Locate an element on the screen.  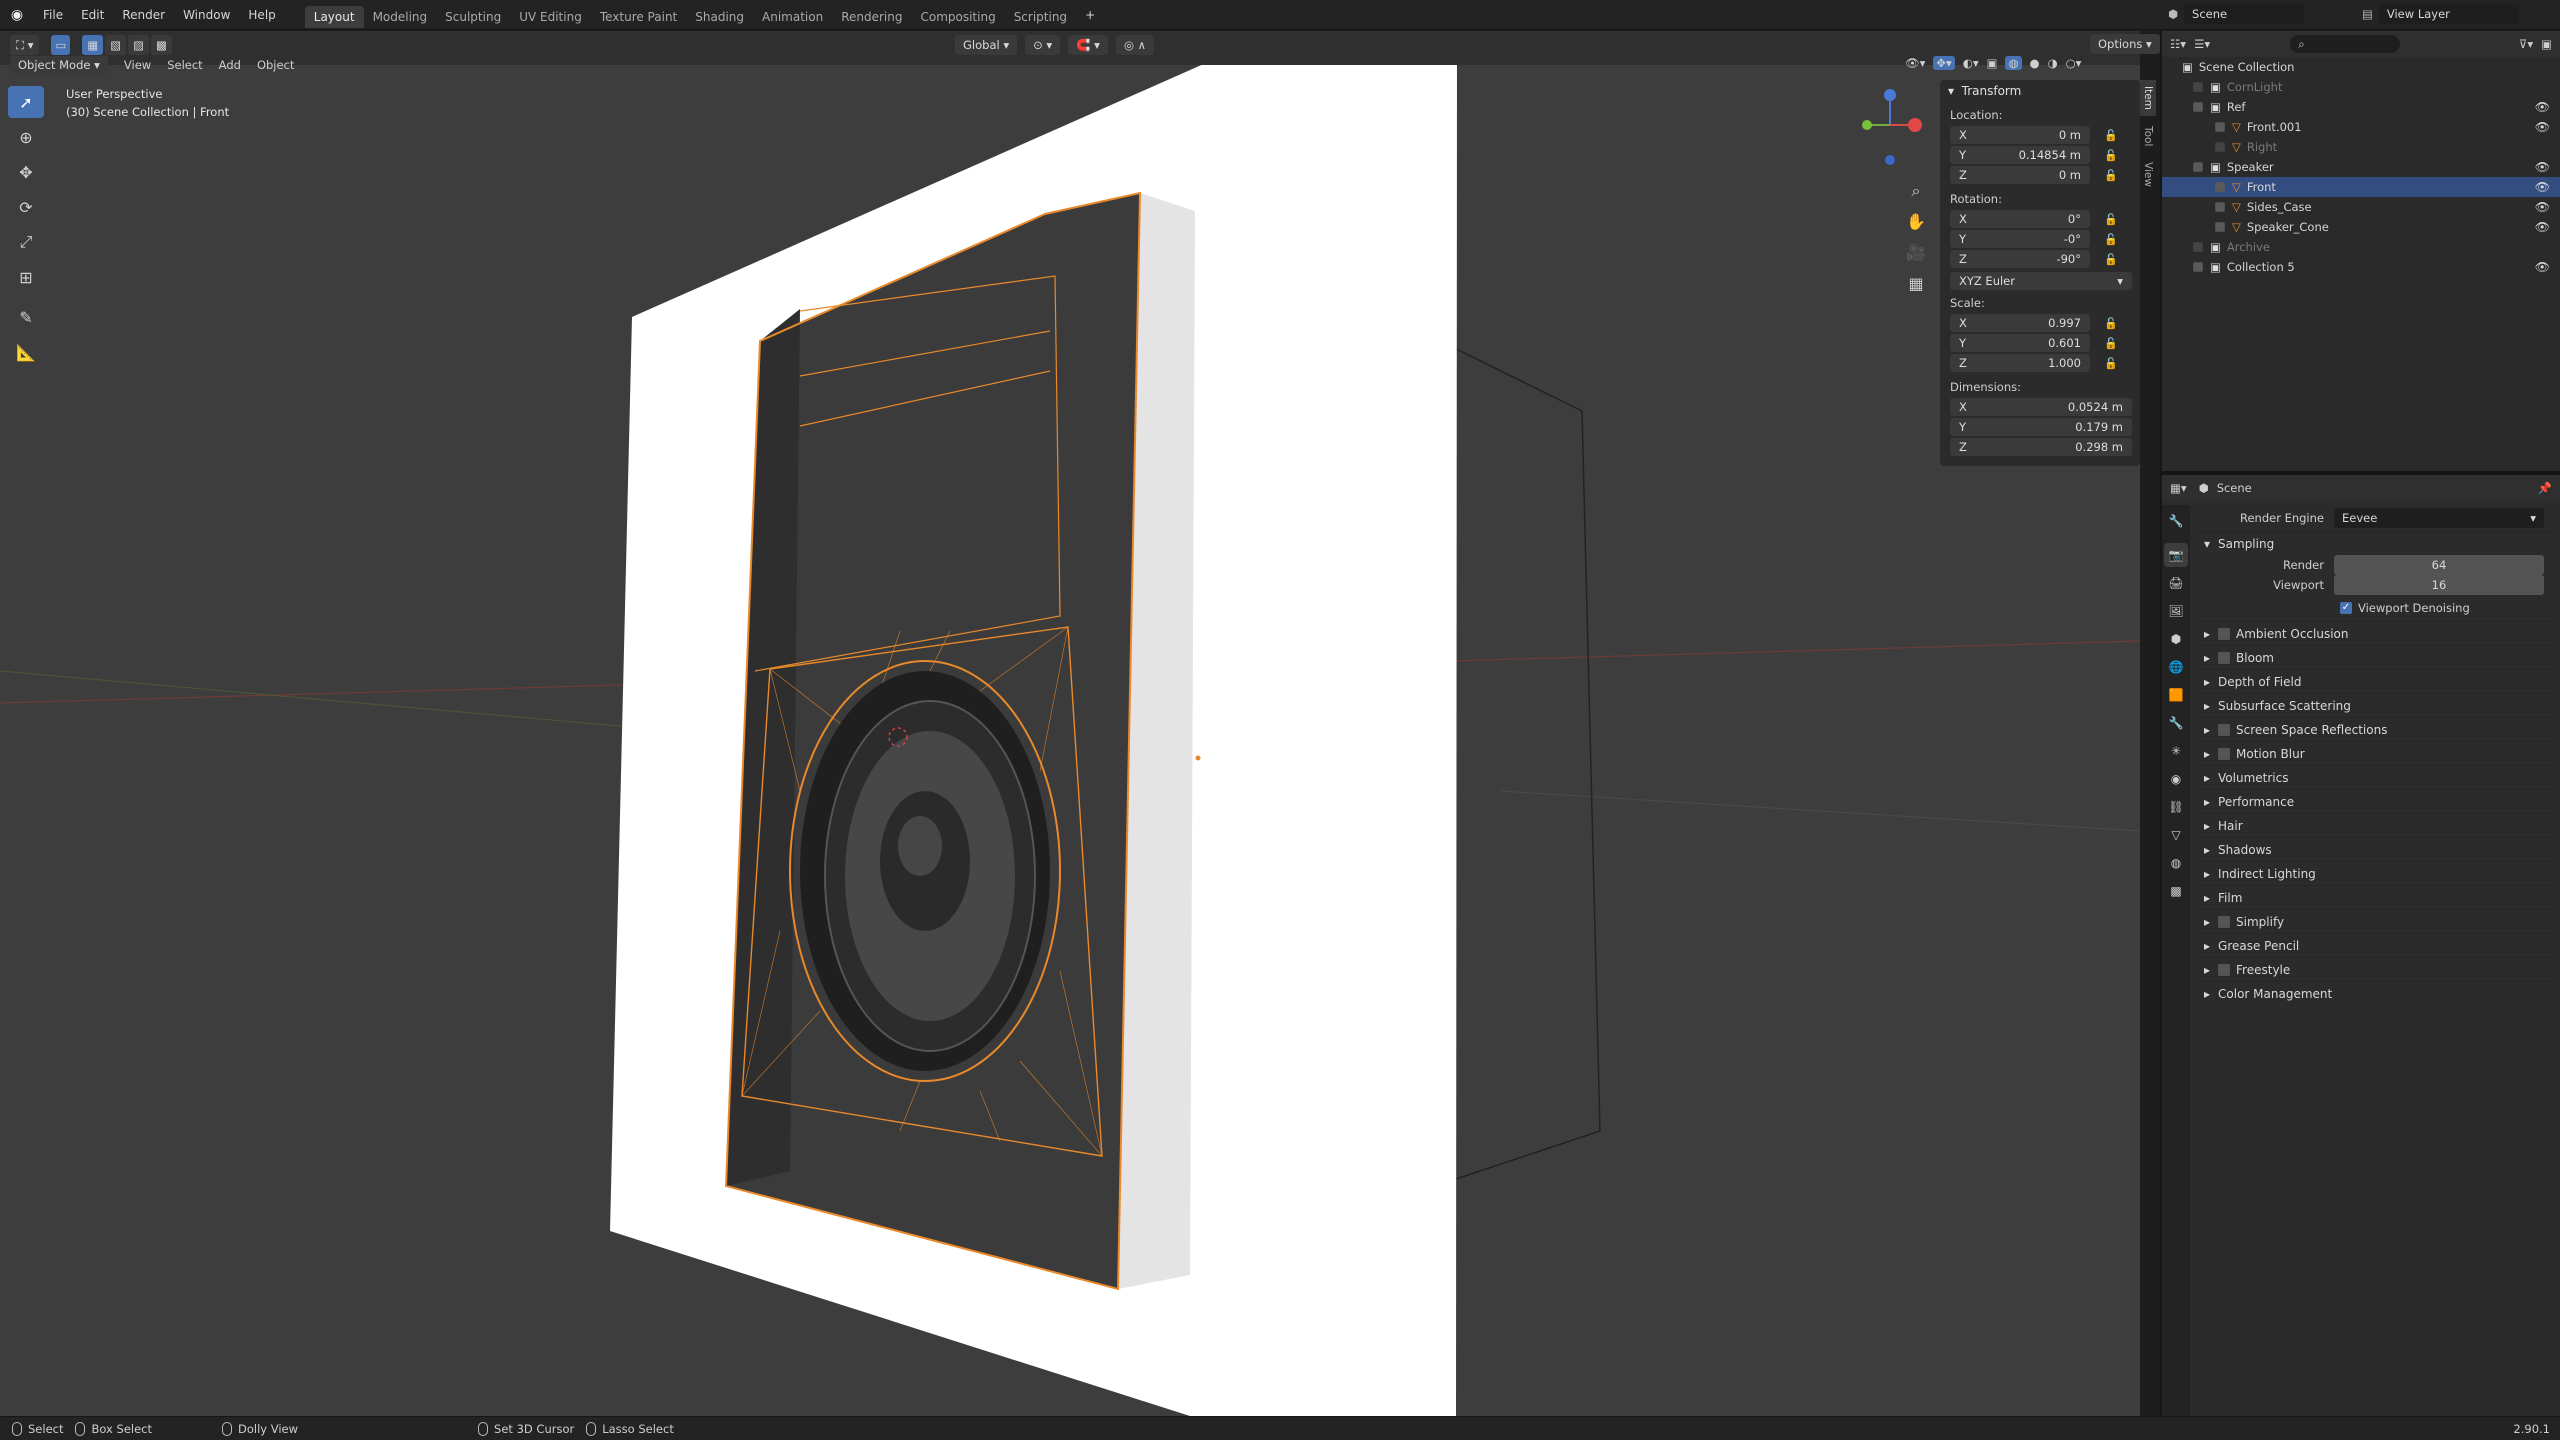
menu-edit: Edit is located at coordinates (92, 15).